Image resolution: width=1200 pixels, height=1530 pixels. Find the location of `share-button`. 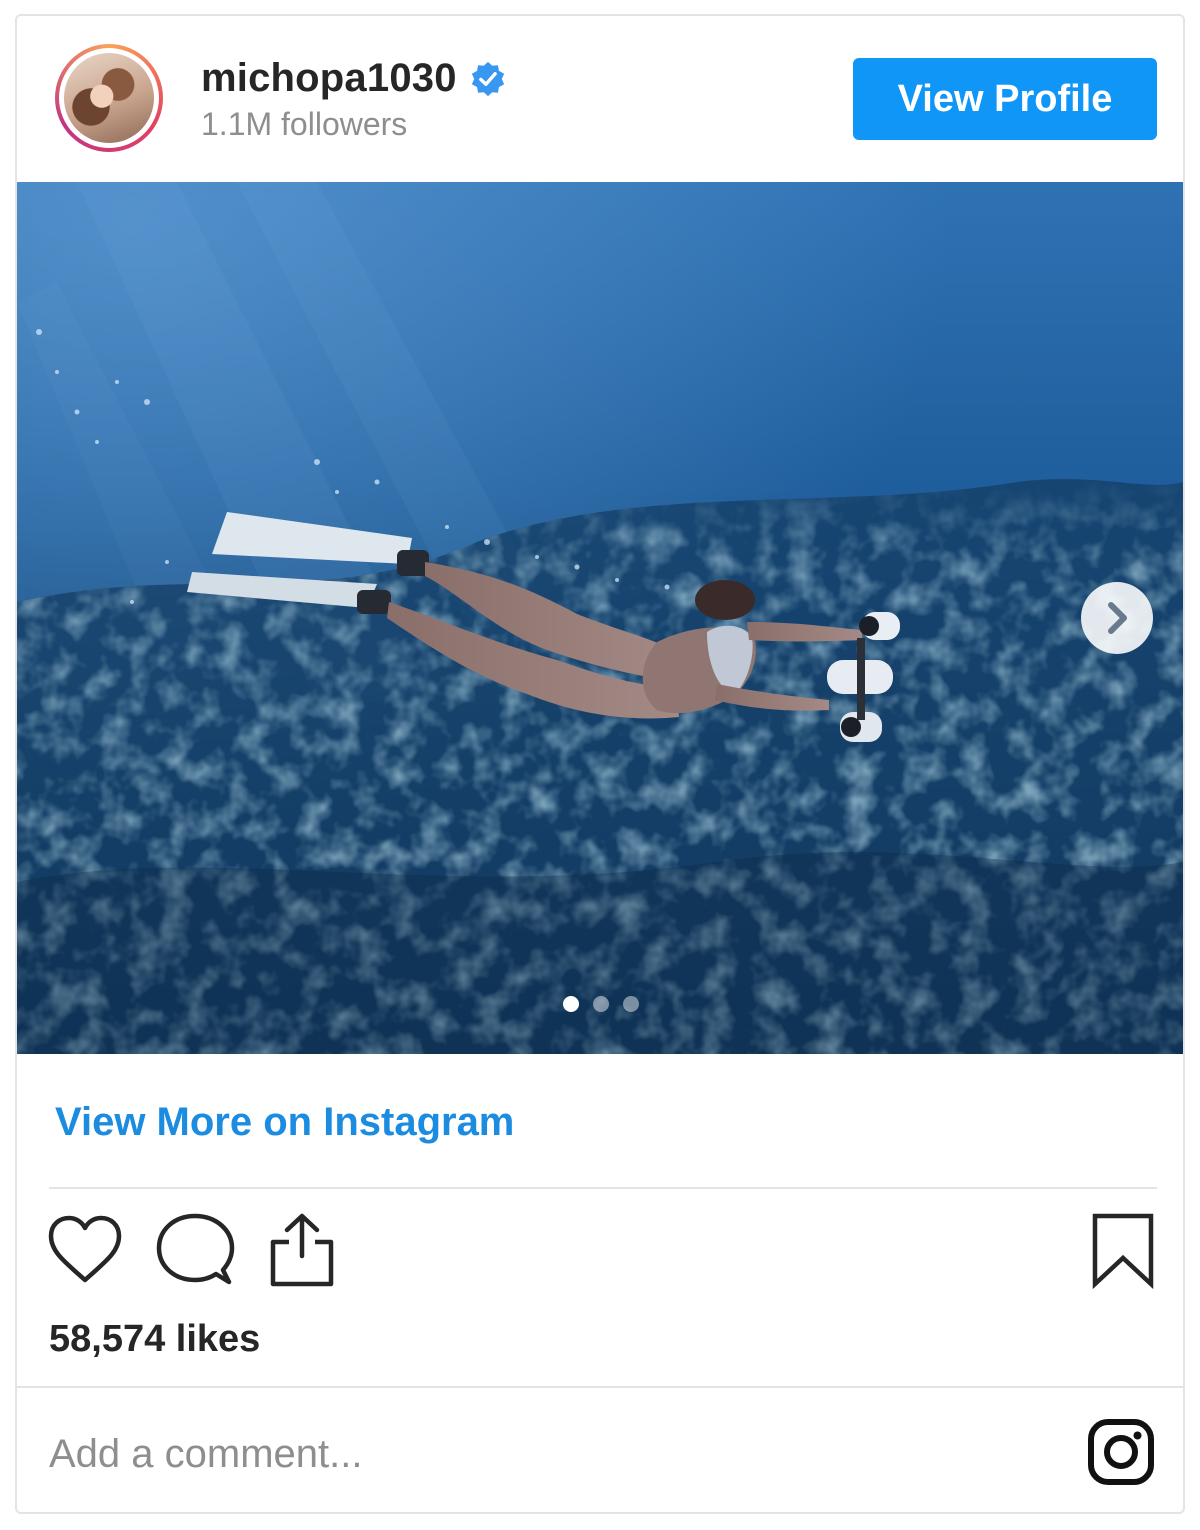

share-button is located at coordinates (302, 1250).